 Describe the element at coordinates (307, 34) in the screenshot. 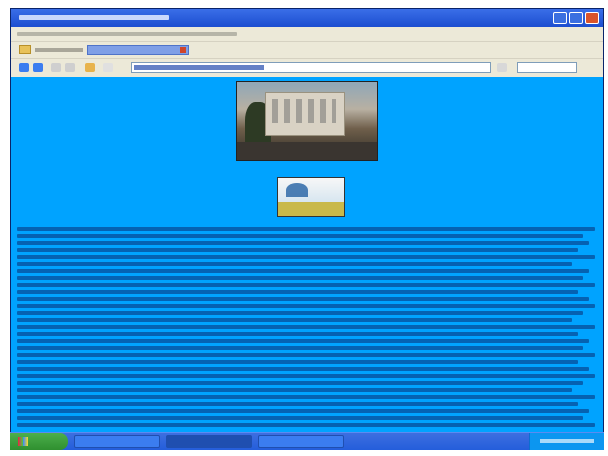

I see `menu-bar` at that location.